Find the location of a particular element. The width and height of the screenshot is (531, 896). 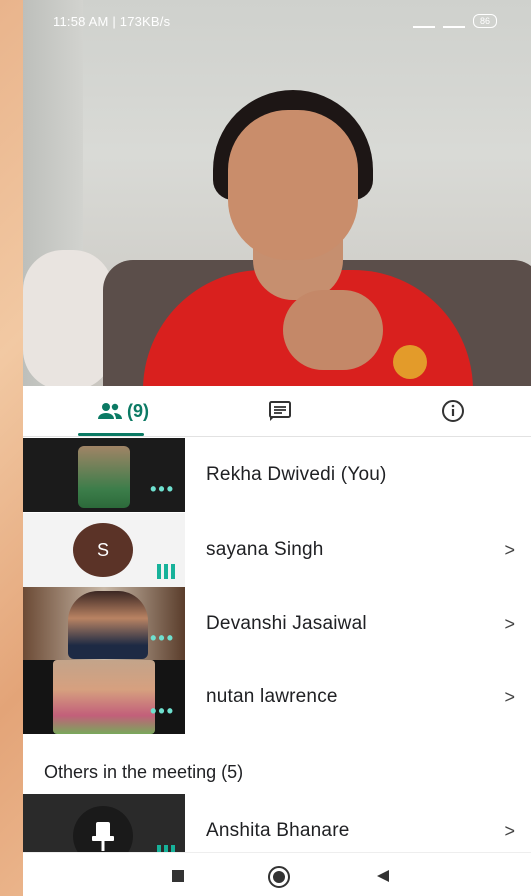

chat-icon is located at coordinates (280, 411).